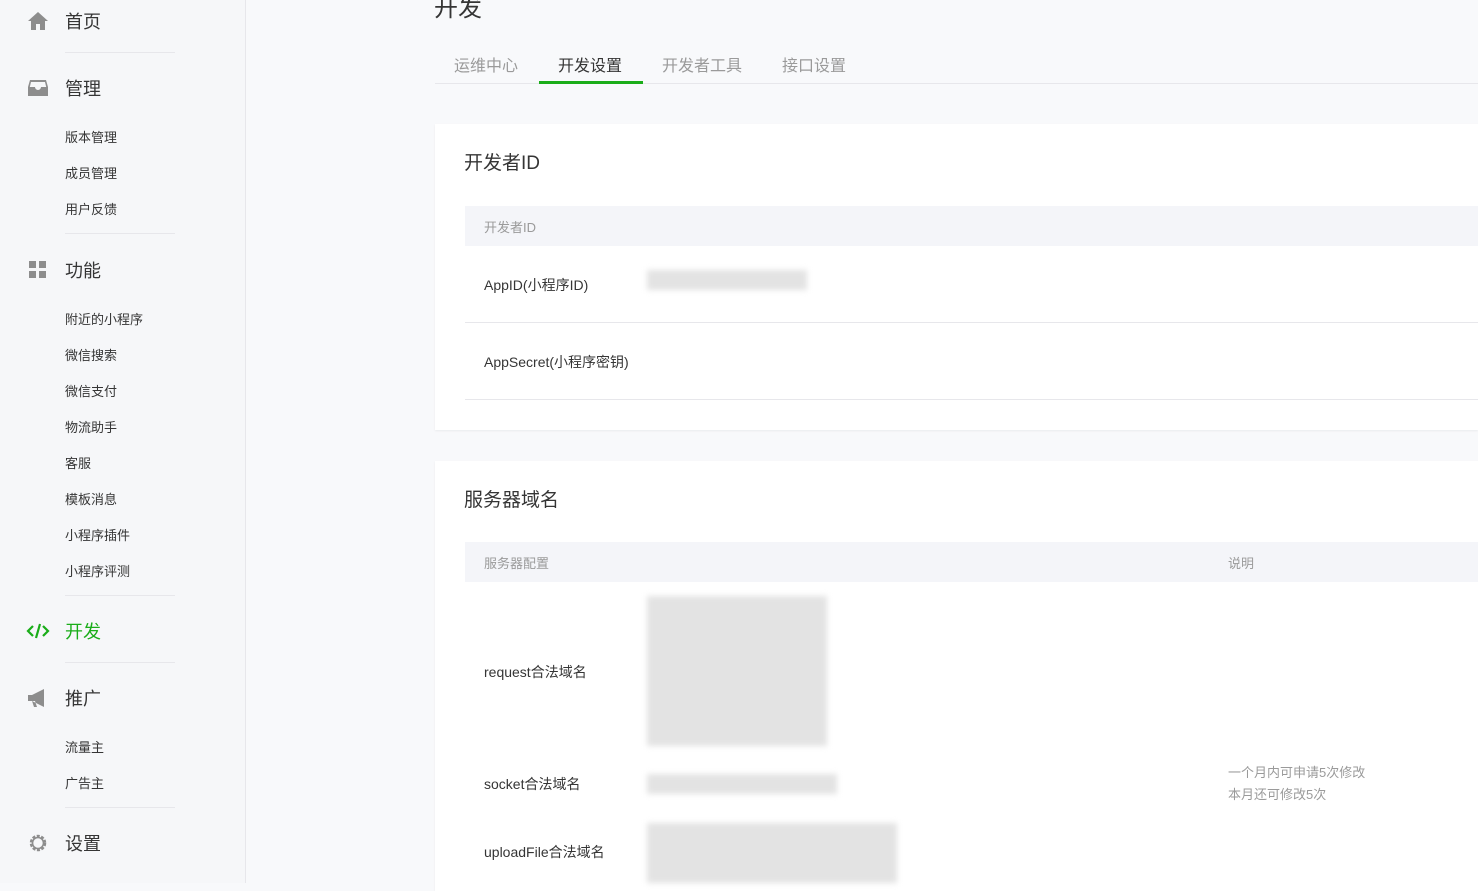 The width and height of the screenshot is (1478, 891). What do you see at coordinates (502, 163) in the screenshot?
I see `section-title: 开发者ID` at bounding box center [502, 163].